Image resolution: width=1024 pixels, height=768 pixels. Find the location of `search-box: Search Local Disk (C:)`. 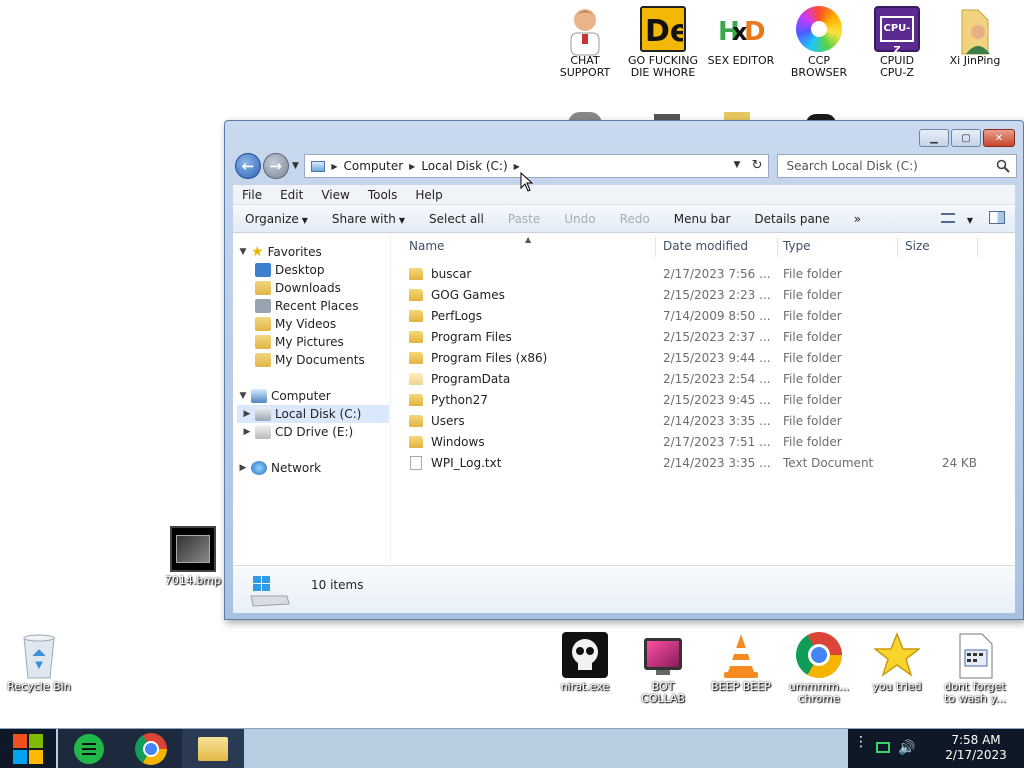

search-box: Search Local Disk (C:) is located at coordinates (897, 166).